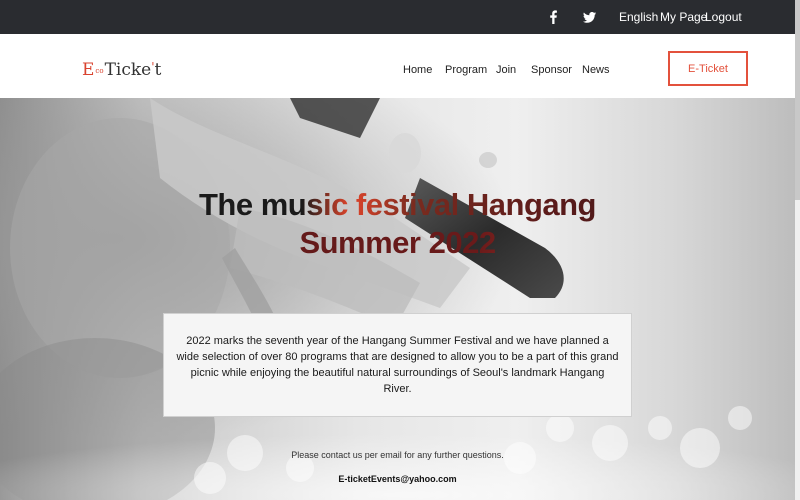 The width and height of the screenshot is (800, 500). Describe the element at coordinates (596, 70) in the screenshot. I see `nav-news: News` at that location.